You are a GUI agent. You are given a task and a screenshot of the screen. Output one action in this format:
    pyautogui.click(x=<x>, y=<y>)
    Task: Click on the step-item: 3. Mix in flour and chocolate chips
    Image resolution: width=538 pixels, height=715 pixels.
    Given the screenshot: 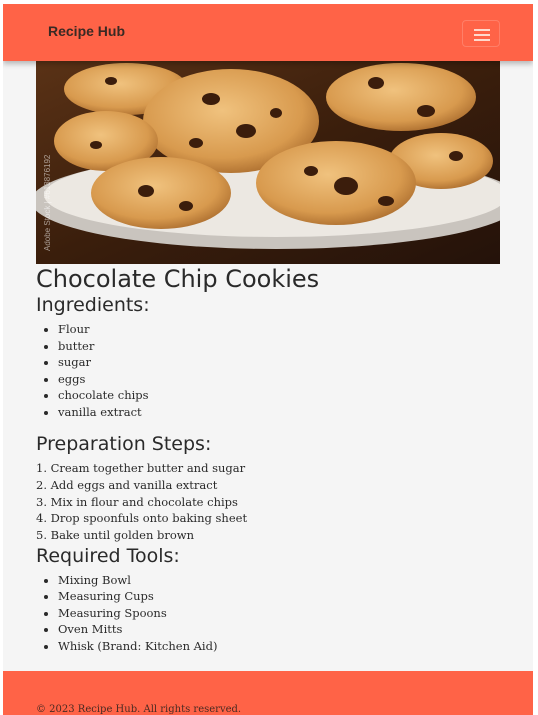 What is the action you would take?
    pyautogui.click(x=137, y=501)
    